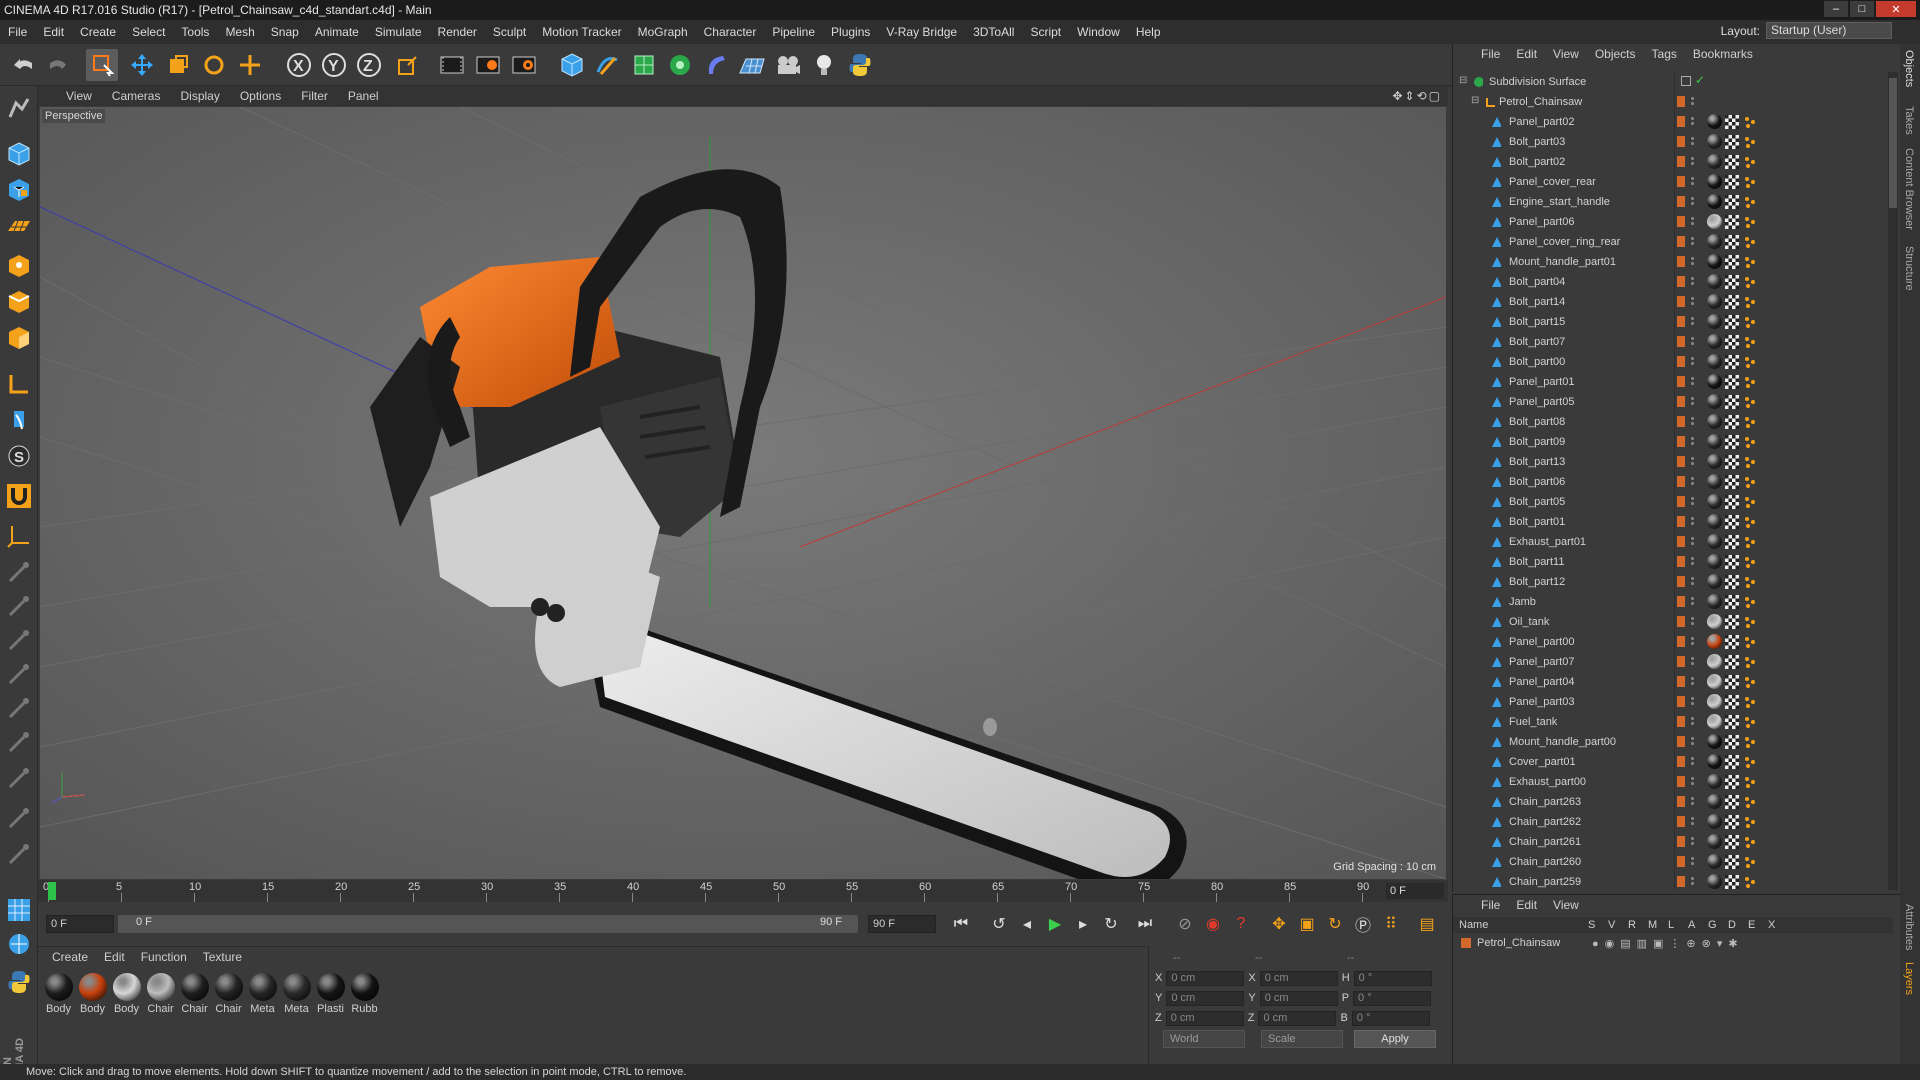 This screenshot has width=1920, height=1080. What do you see at coordinates (1671, 442) in the screenshot?
I see `tree-row: Bolt_part09` at bounding box center [1671, 442].